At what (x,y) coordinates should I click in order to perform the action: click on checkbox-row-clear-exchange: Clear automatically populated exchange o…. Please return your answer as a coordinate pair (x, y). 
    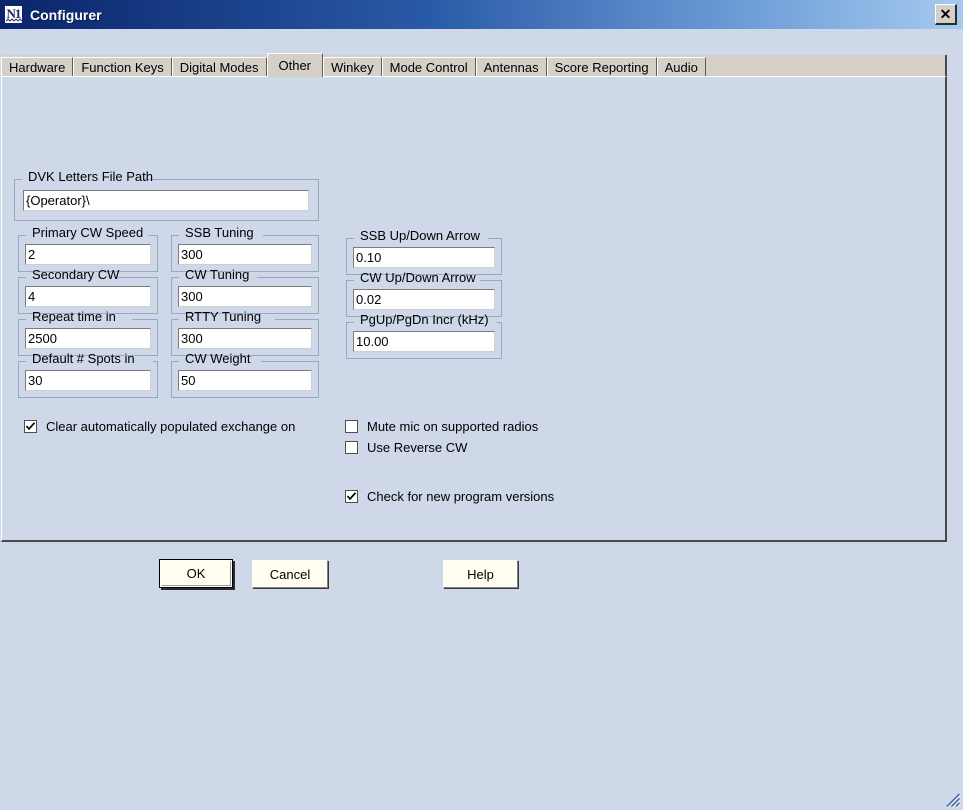
    Looking at the image, I should click on (159, 426).